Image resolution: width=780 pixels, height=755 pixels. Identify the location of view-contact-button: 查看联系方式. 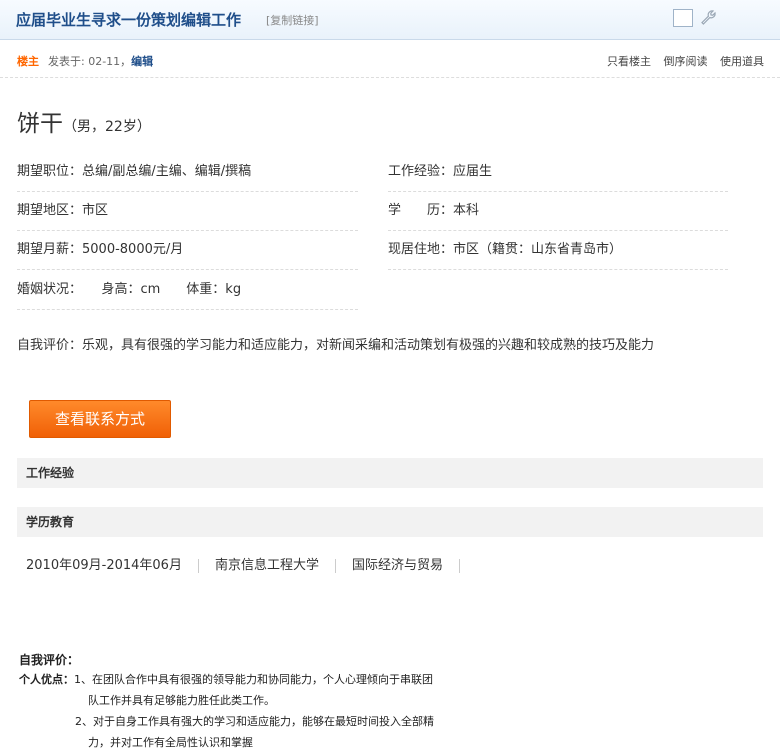
(100, 419).